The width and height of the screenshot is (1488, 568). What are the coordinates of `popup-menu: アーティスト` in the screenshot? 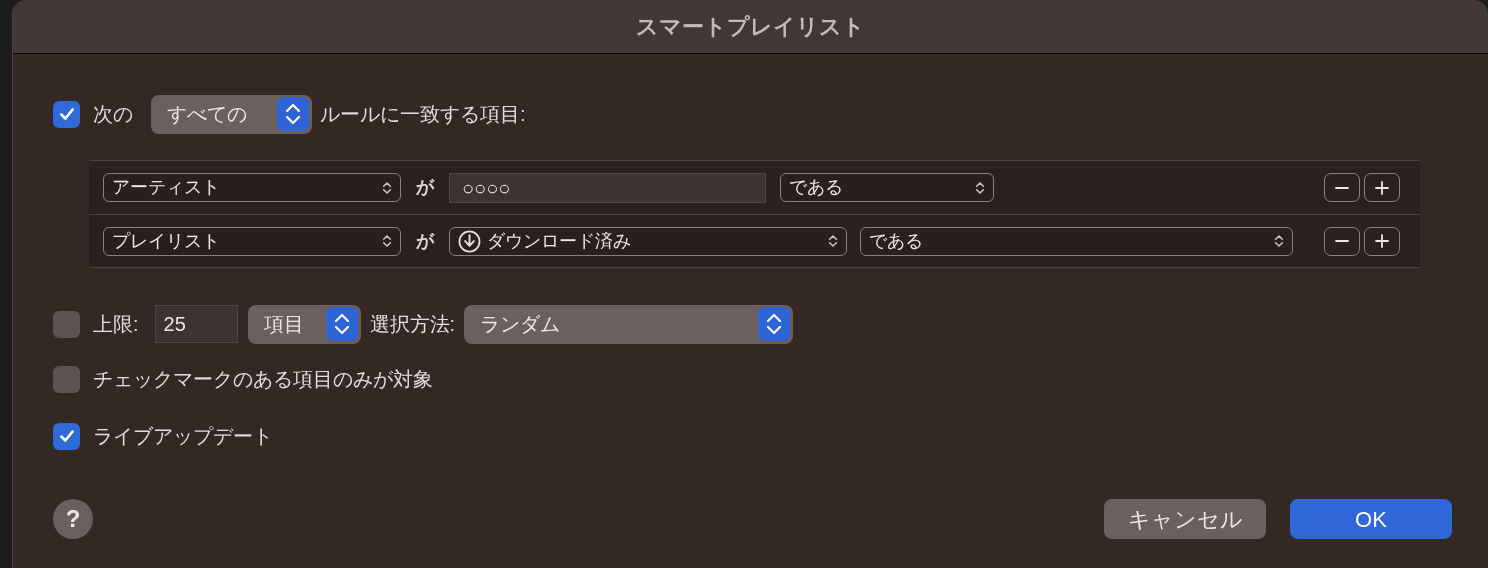 It's located at (252, 187).